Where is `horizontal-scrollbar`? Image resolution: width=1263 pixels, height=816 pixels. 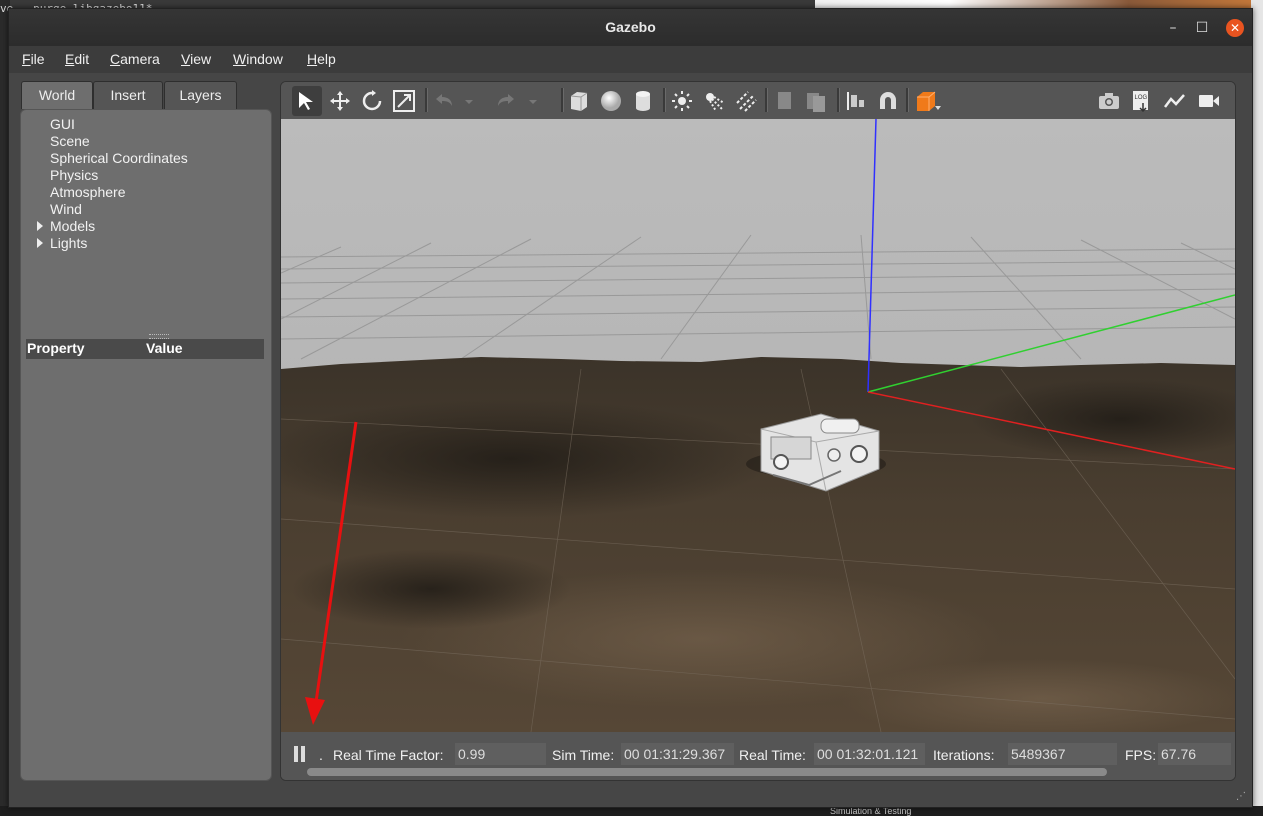
horizontal-scrollbar is located at coordinates (707, 772).